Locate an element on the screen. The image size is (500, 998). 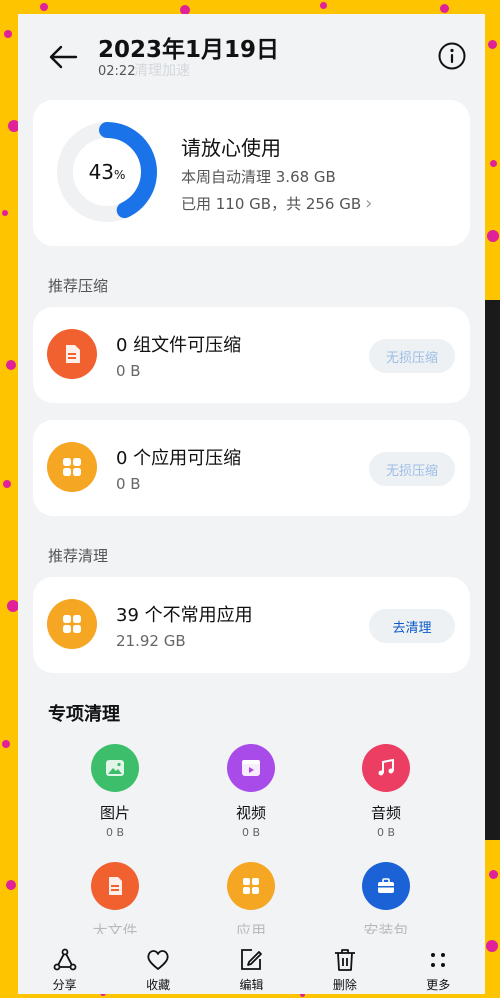
heart-icon is located at coordinates (158, 960).